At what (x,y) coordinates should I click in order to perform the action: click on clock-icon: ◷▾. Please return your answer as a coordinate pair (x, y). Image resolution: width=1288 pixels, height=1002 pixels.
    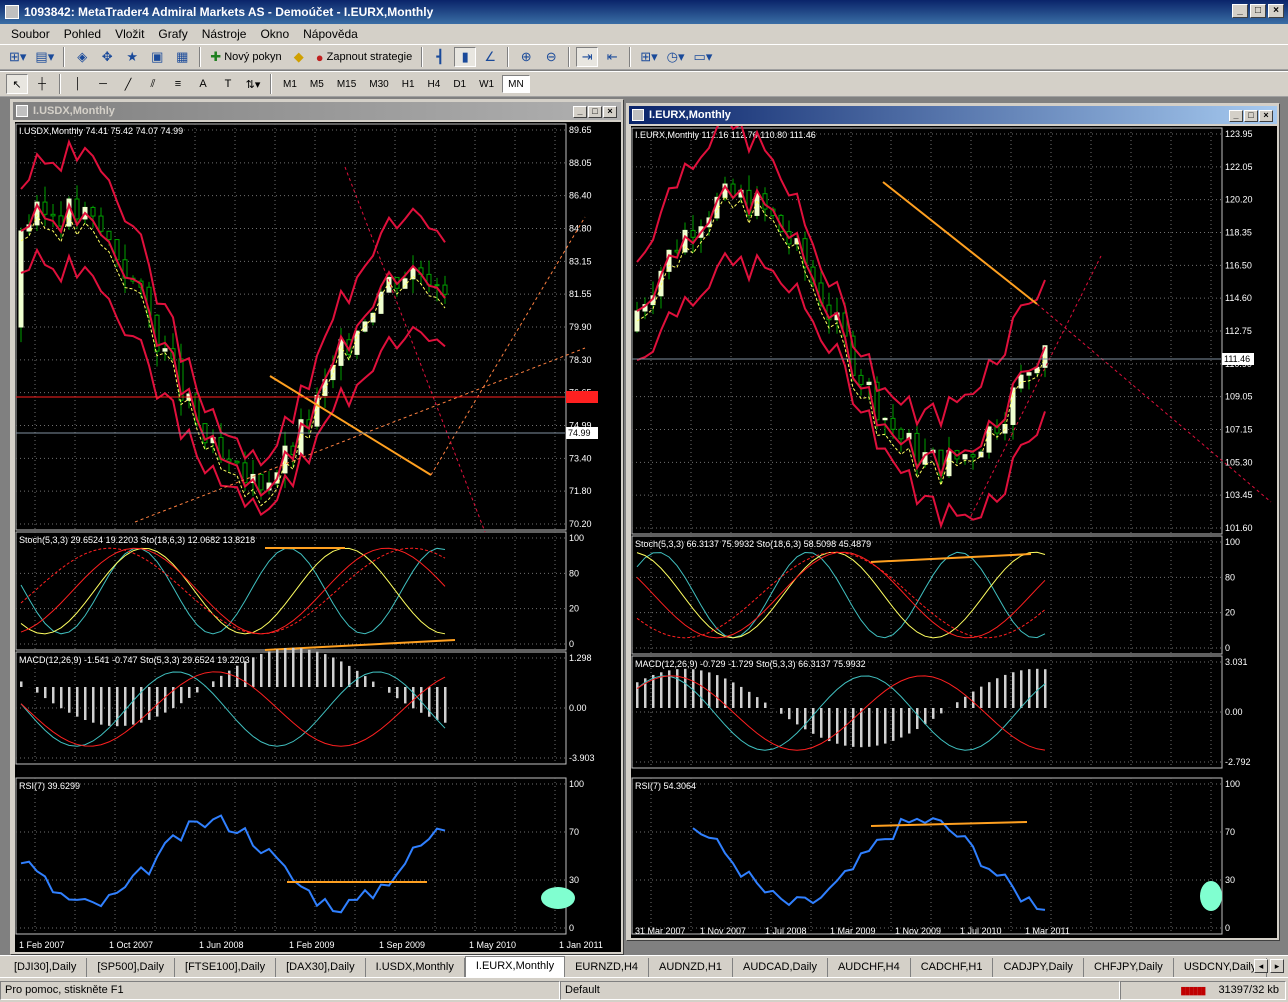
    Looking at the image, I should click on (675, 56).